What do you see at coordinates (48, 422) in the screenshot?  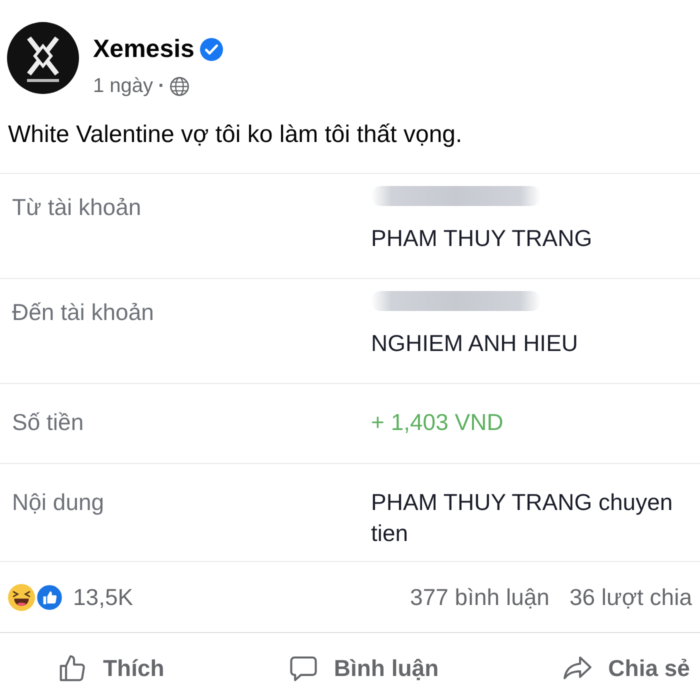 I see `field-label: Số tiền` at bounding box center [48, 422].